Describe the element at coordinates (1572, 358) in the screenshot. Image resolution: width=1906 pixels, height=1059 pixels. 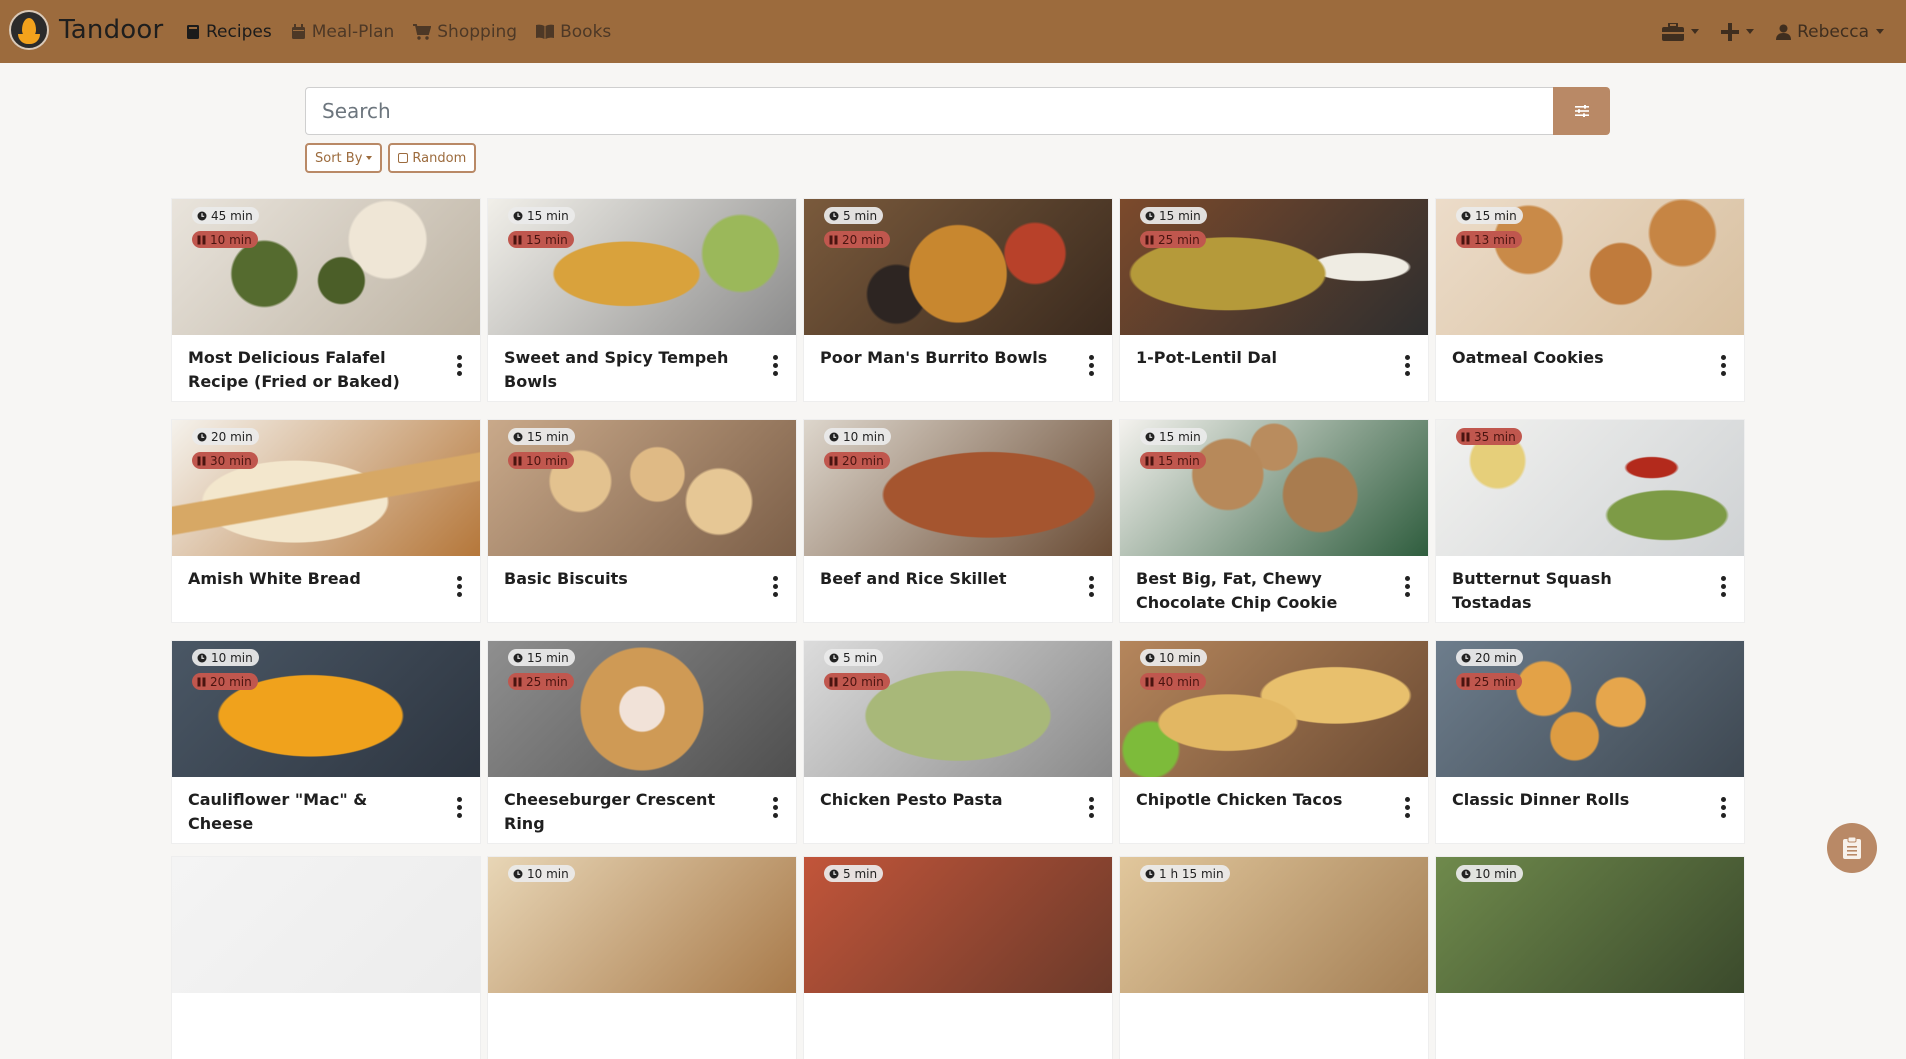
I see `recipe-title: Oatmeal Cookies` at that location.